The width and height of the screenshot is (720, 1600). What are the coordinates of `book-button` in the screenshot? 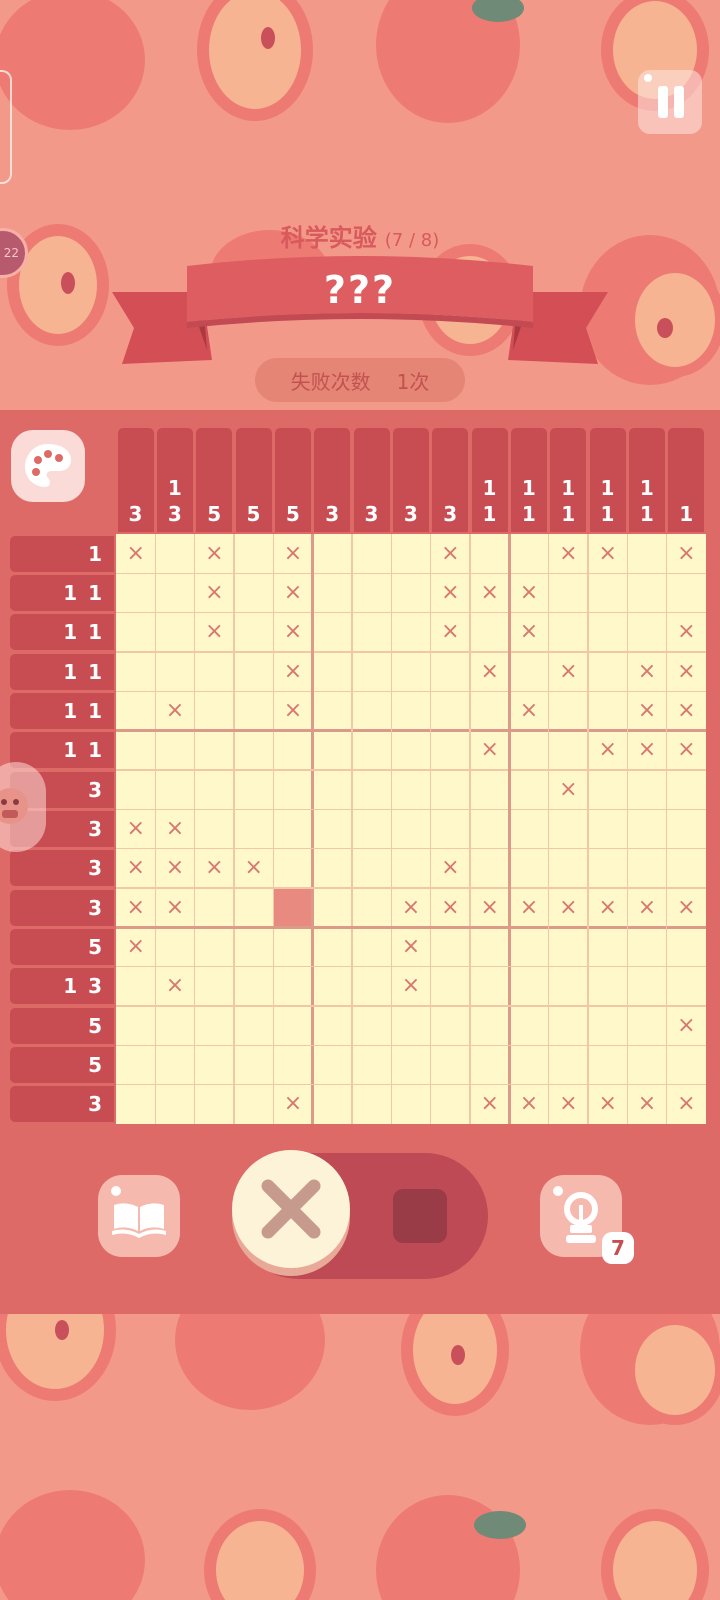 It's located at (139, 1216).